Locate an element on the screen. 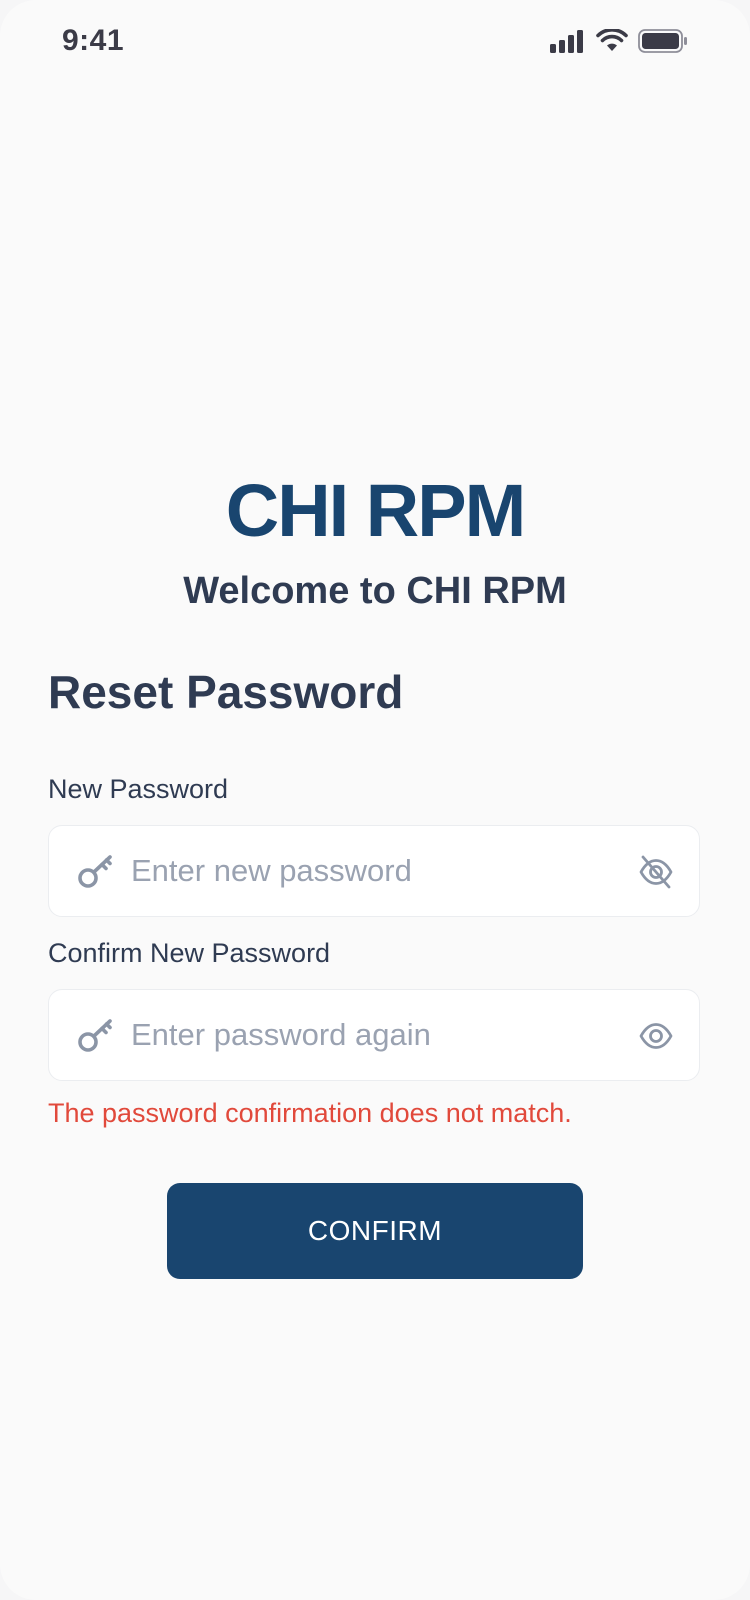 Image resolution: width=750 pixels, height=1600 pixels. battery-icon is located at coordinates (662, 41).